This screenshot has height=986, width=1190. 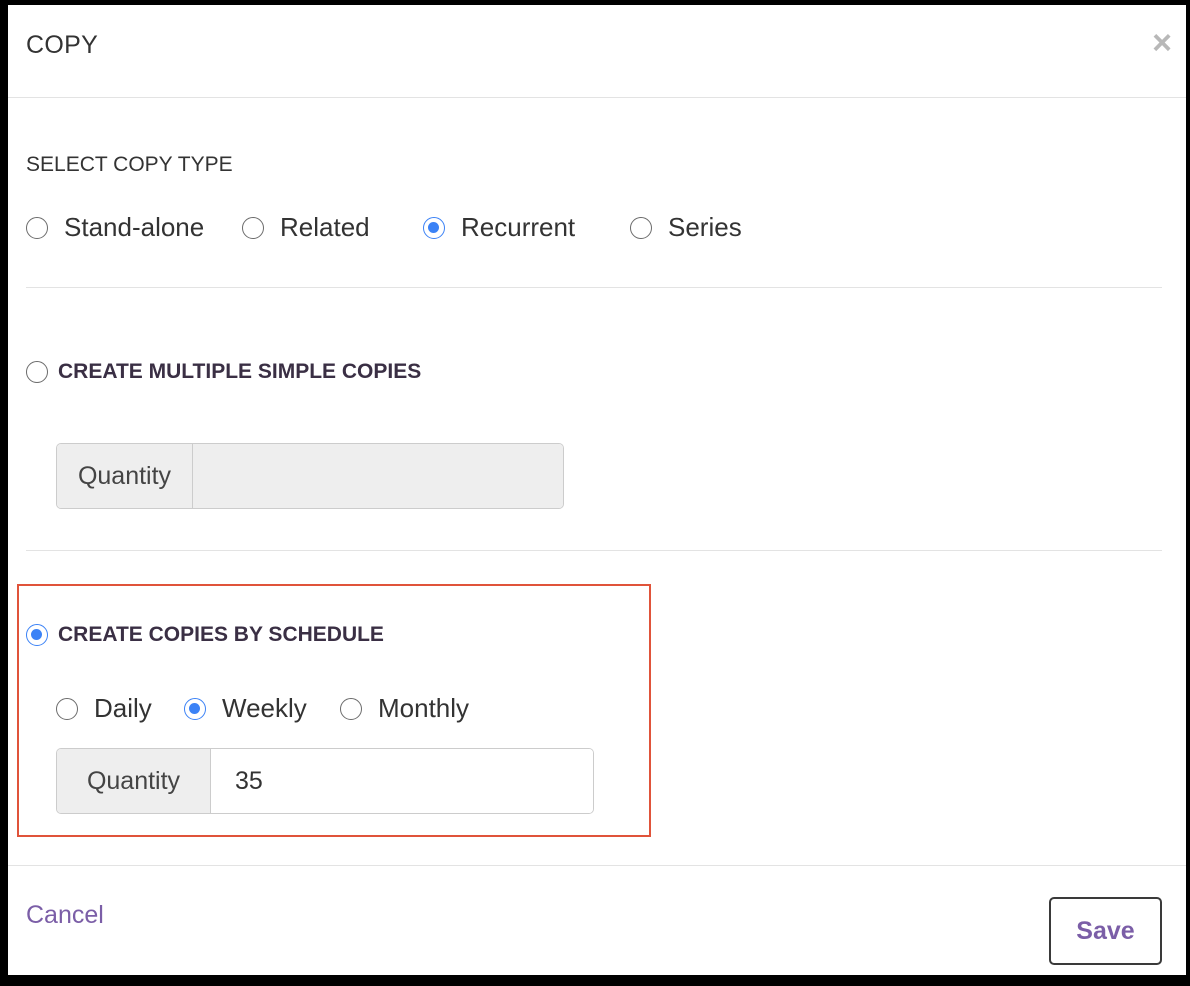 I want to click on dialog-title: COPY, so click(x=62, y=45).